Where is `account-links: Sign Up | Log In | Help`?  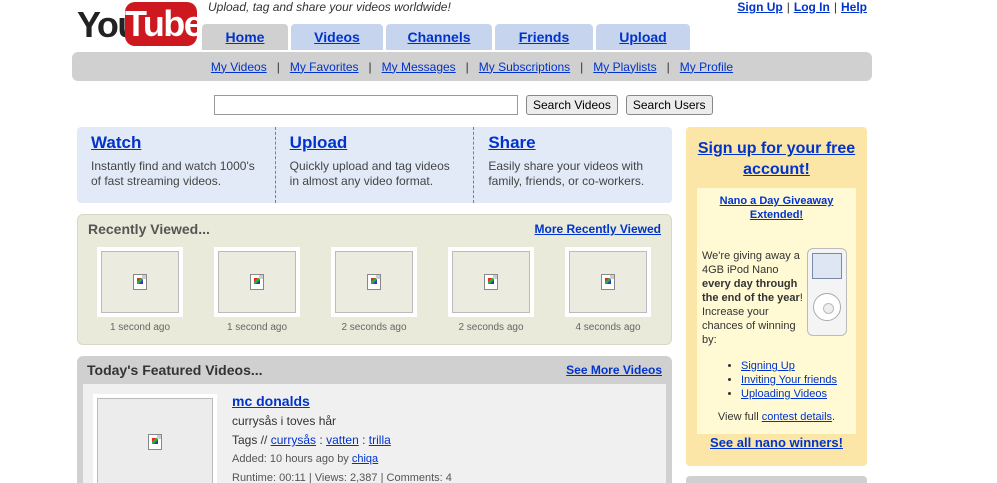
account-links: Sign Up | Log In | Help is located at coordinates (802, 7).